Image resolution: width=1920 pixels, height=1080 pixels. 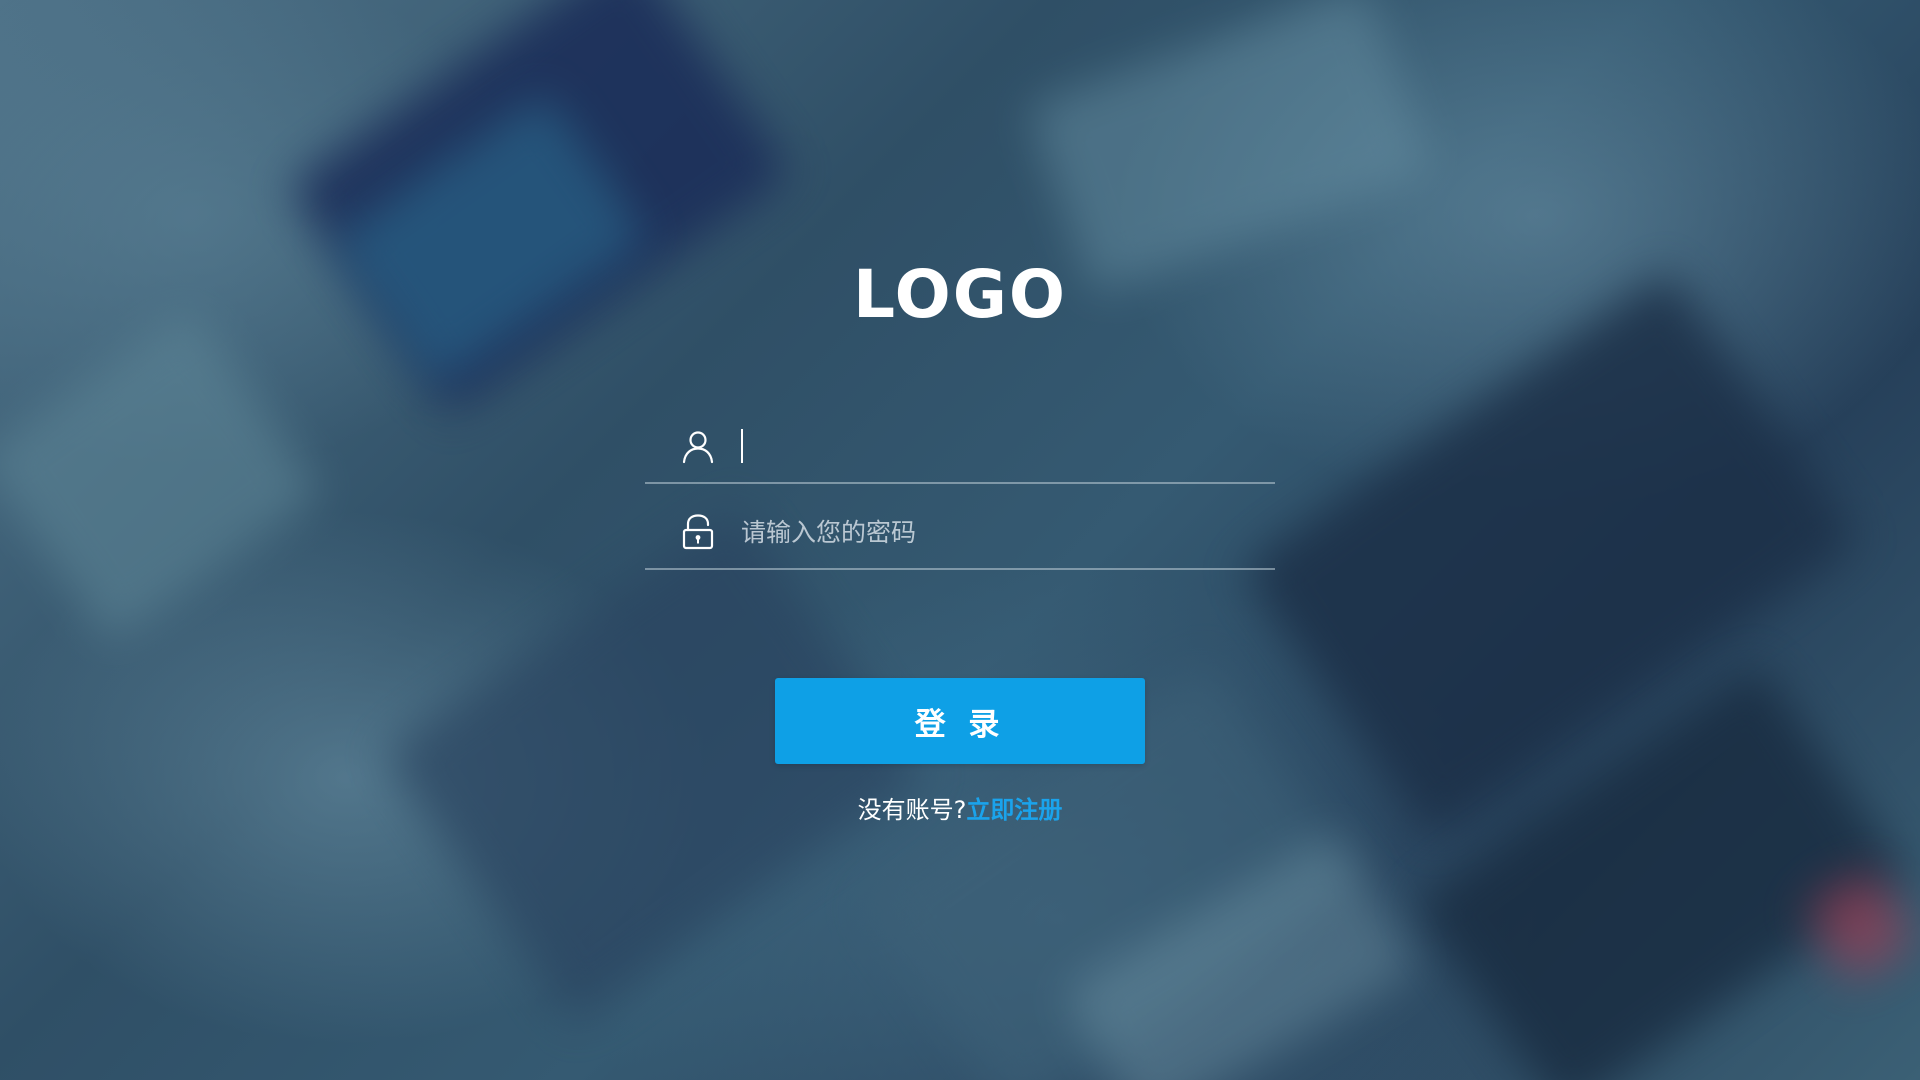 I want to click on user-icon, so click(x=698, y=447).